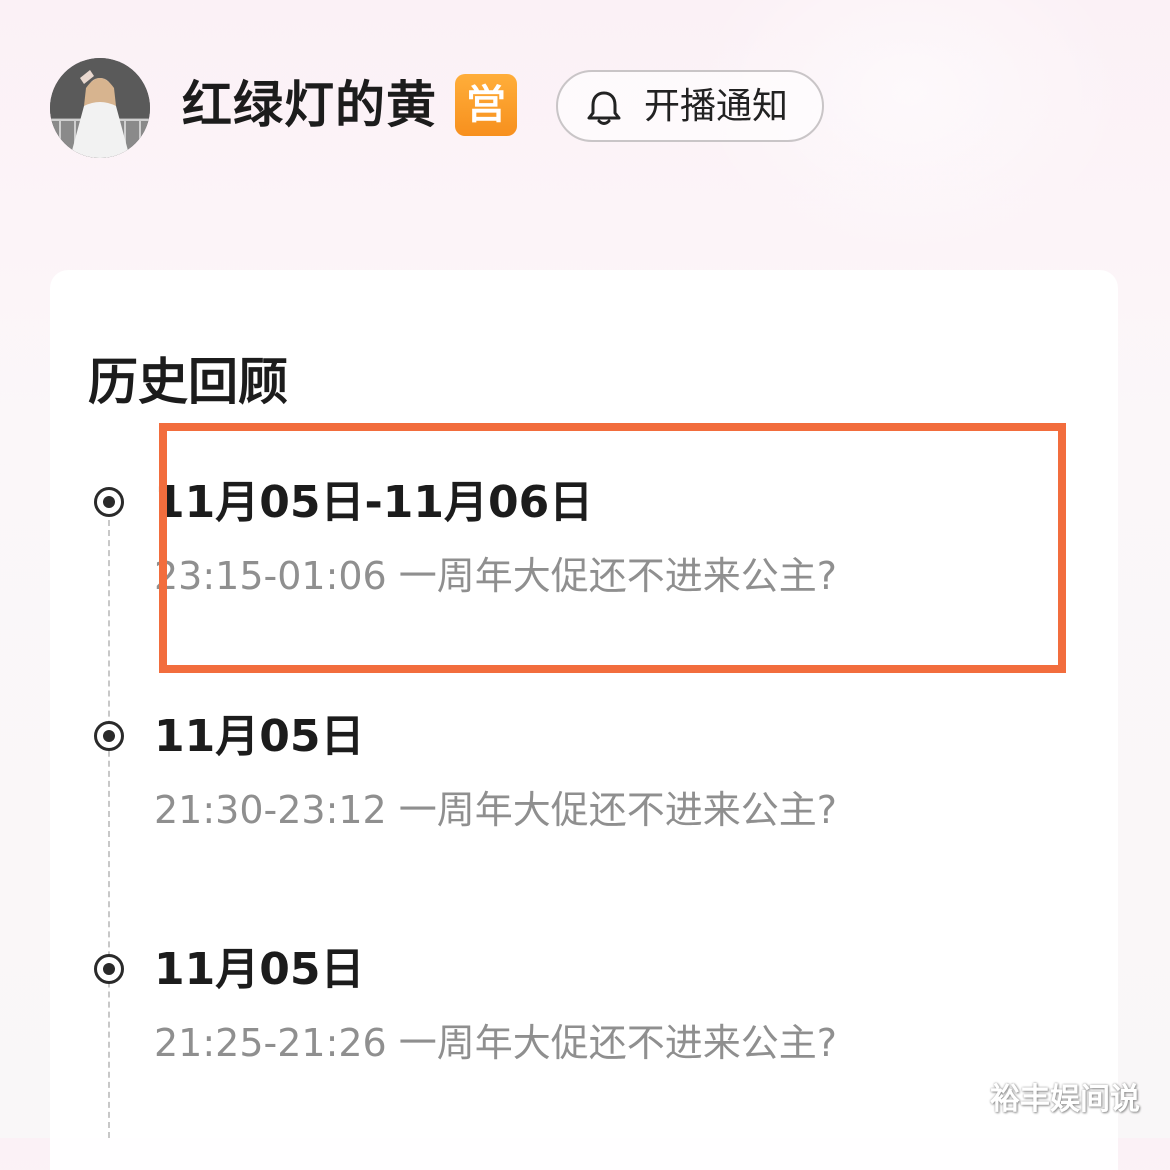 The height and width of the screenshot is (1170, 1170). I want to click on history-item-desc: 23:15-01:06 一周年大促还不进来公主?, so click(495, 576).